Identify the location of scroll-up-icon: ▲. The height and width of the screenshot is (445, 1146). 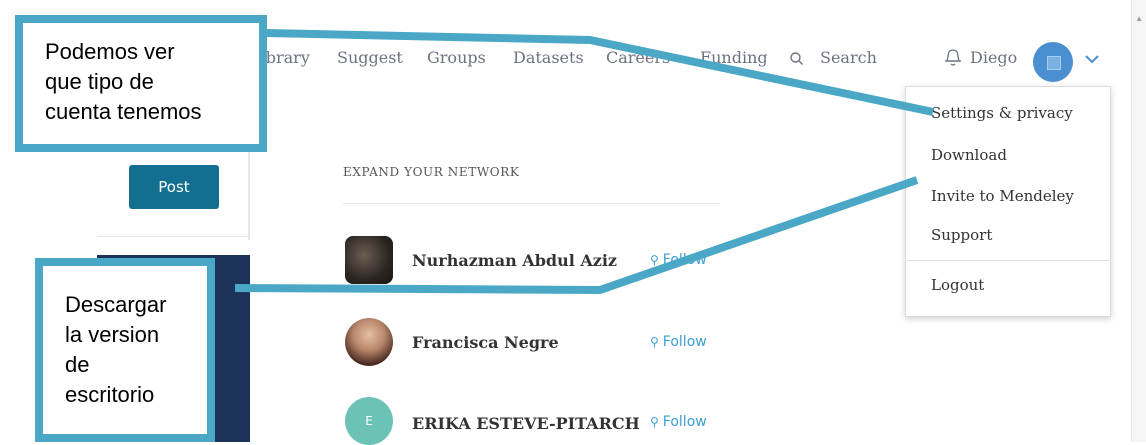
(1139, 18).